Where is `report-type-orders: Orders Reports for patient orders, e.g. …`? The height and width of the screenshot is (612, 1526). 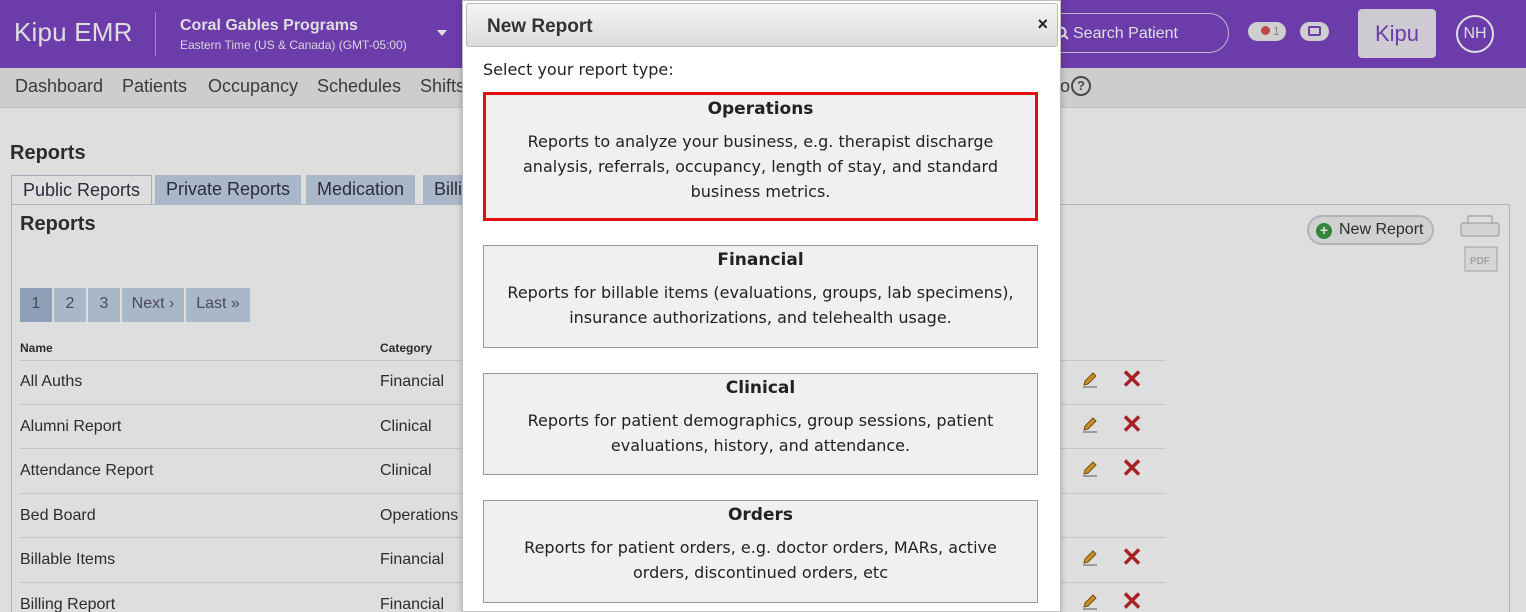 report-type-orders: Orders Reports for patient orders, e.g. … is located at coordinates (760, 551).